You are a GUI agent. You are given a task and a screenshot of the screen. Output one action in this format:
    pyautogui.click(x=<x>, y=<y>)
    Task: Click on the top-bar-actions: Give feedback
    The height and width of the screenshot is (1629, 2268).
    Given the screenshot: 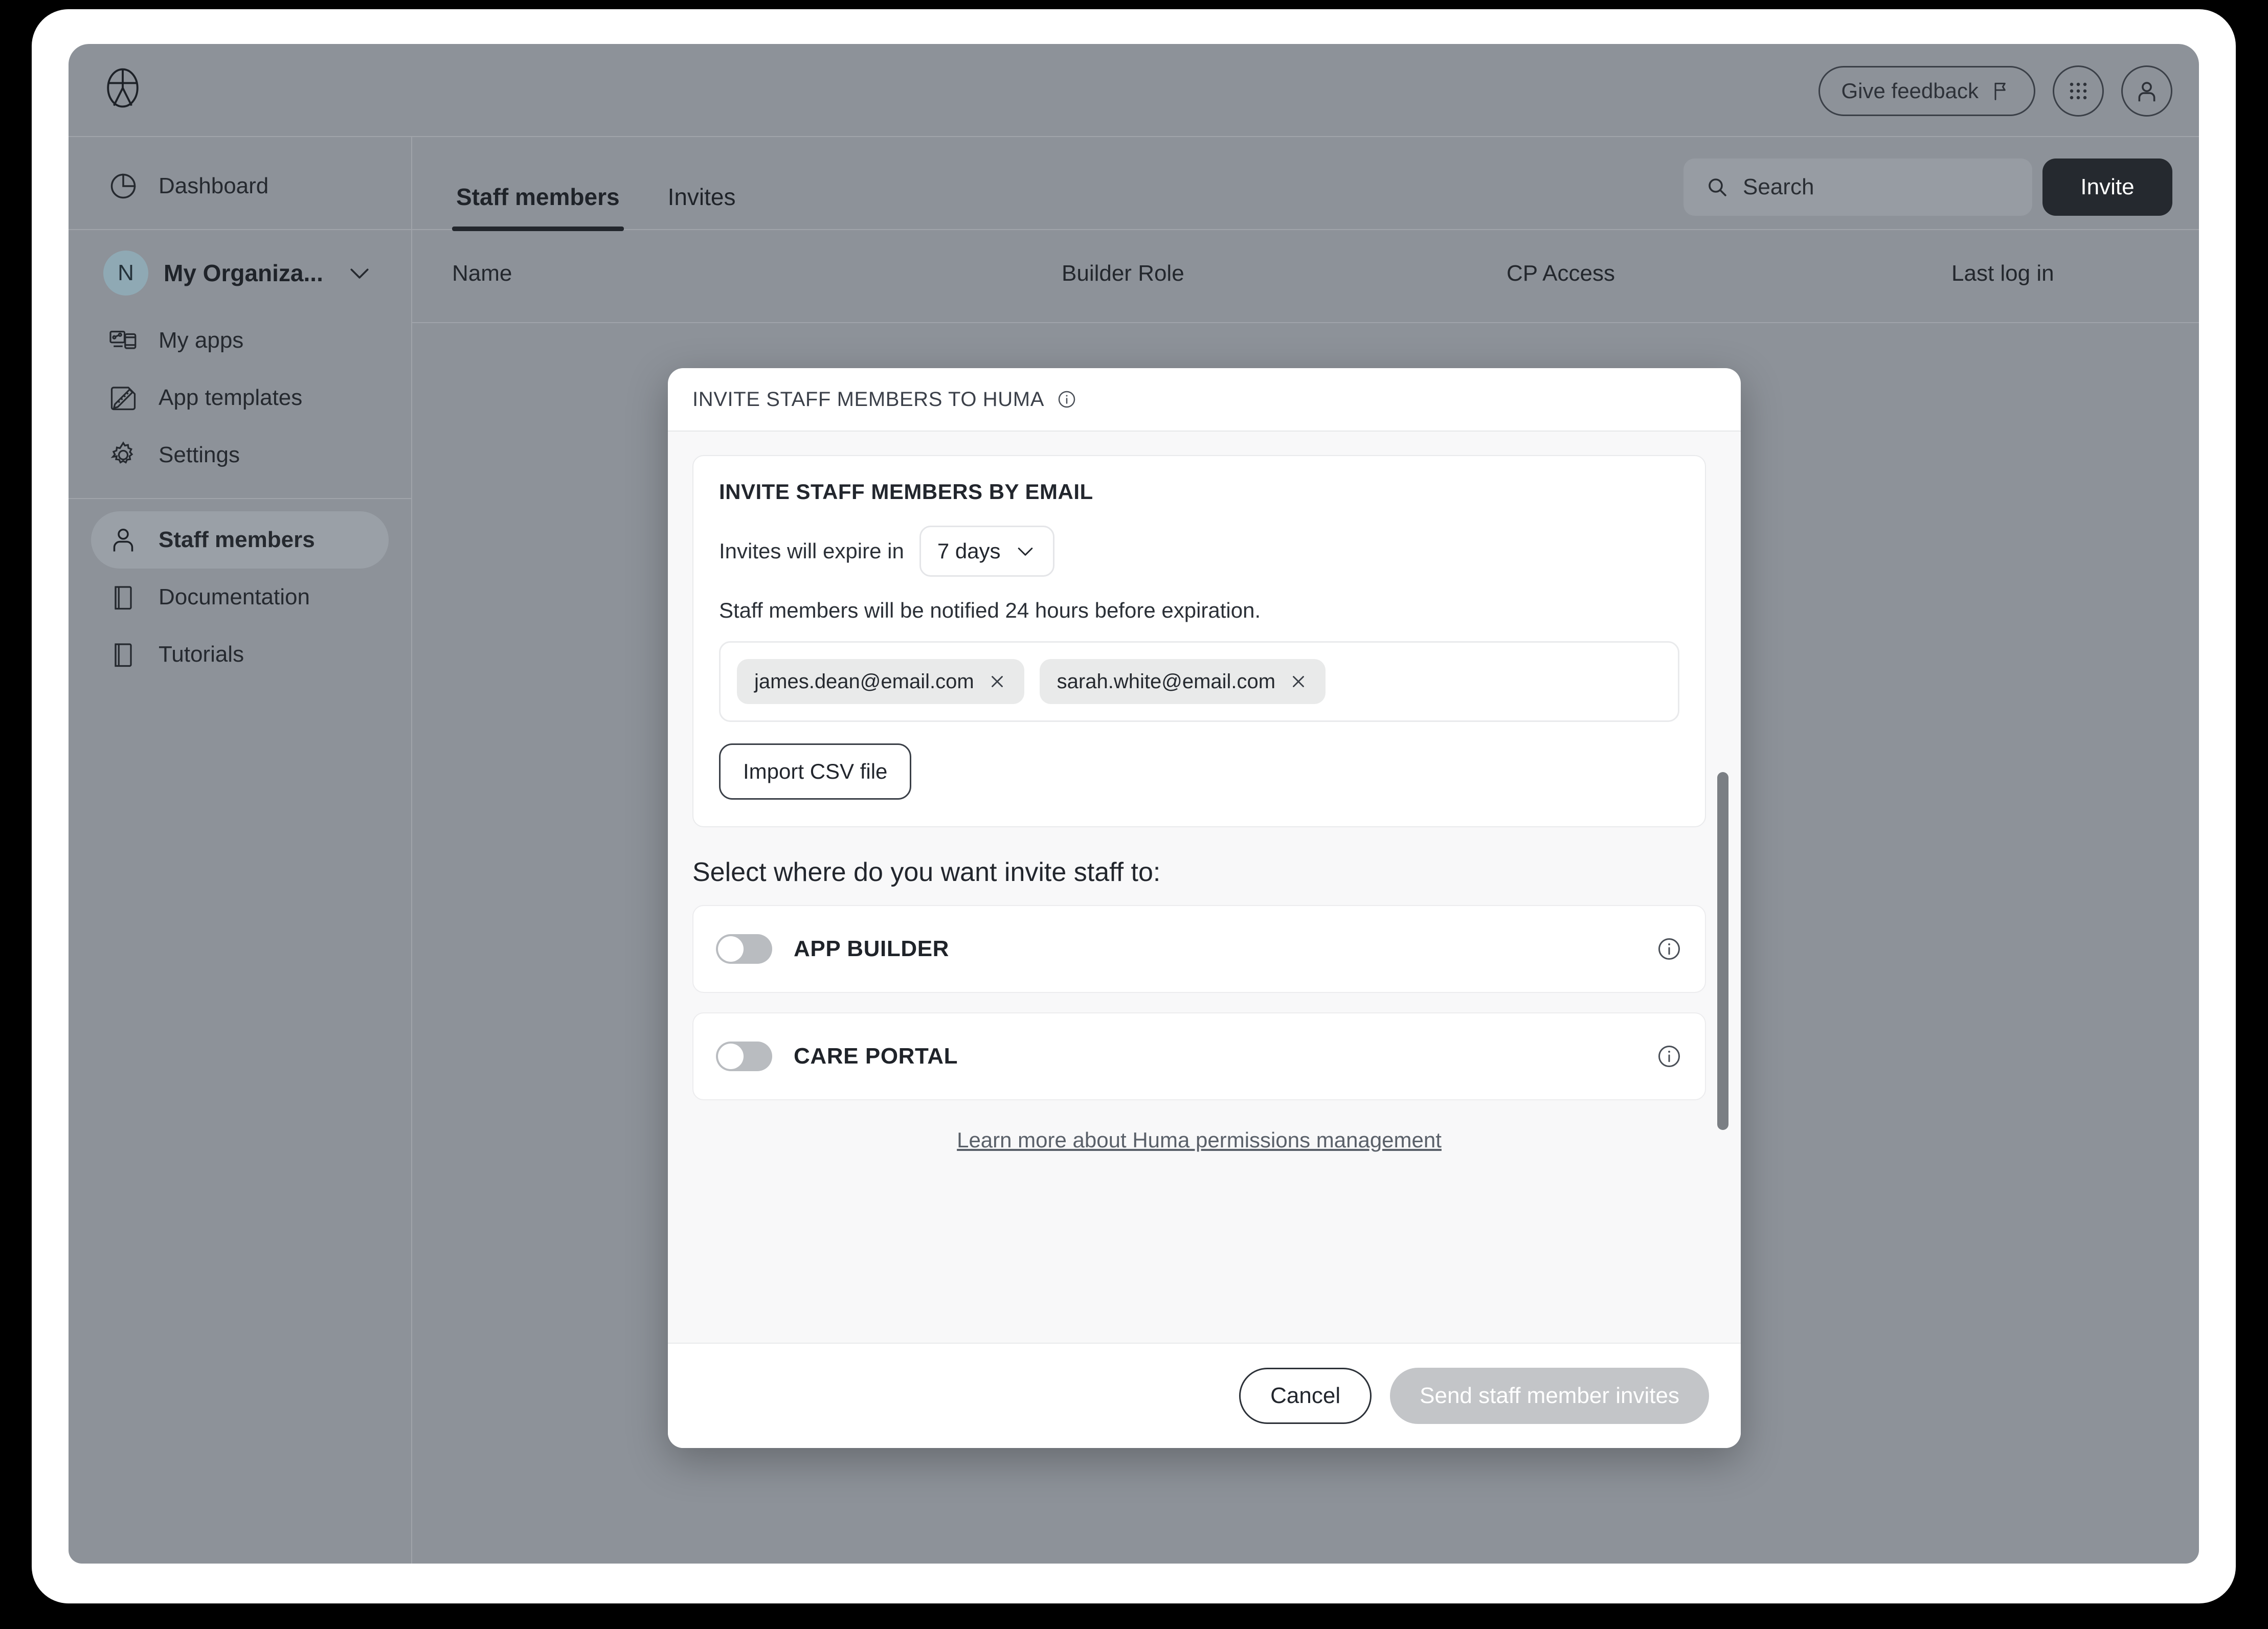 What is the action you would take?
    pyautogui.click(x=1995, y=91)
    